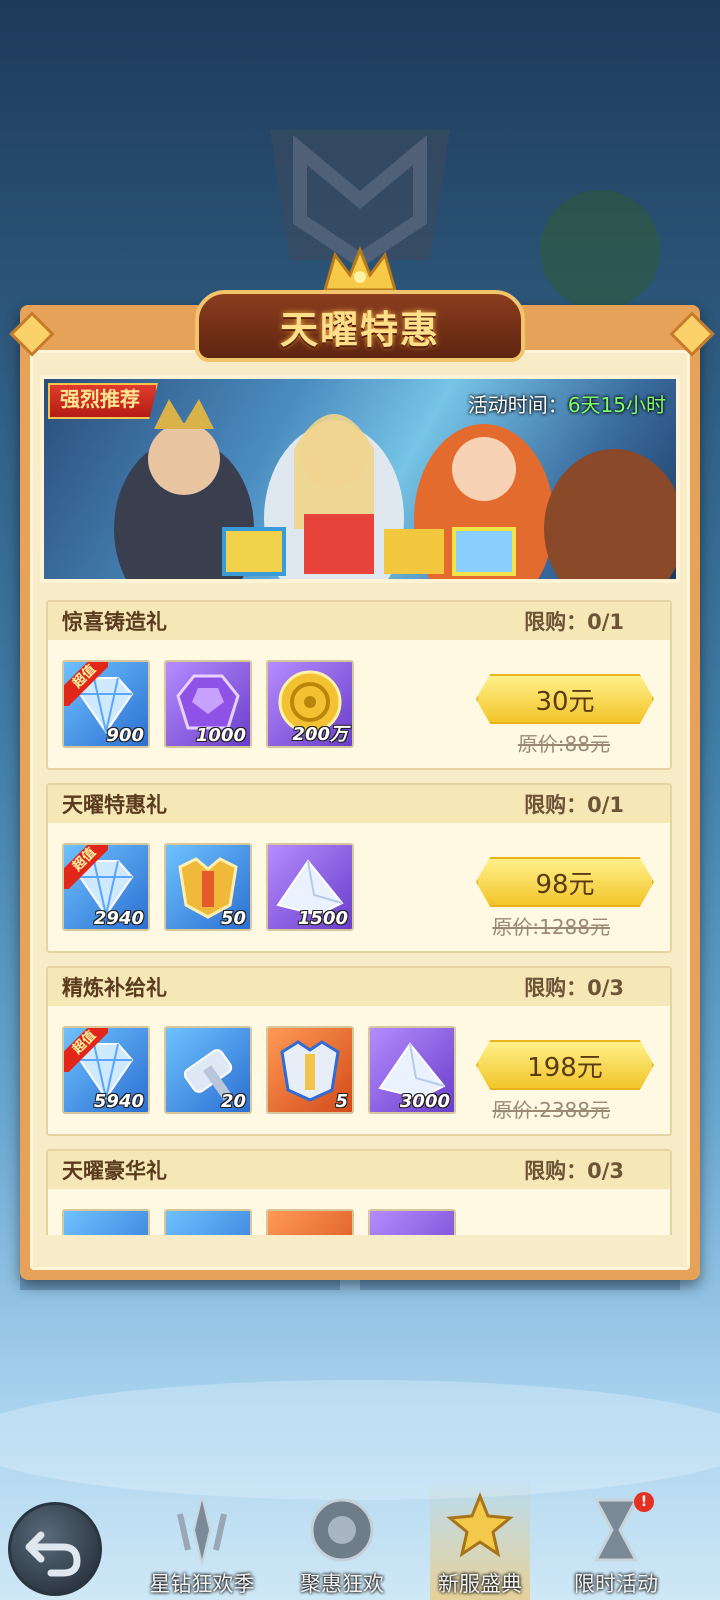 This screenshot has width=720, height=1600. I want to click on nav-tab-star-drill: 星钻狂欢季, so click(202, 1583).